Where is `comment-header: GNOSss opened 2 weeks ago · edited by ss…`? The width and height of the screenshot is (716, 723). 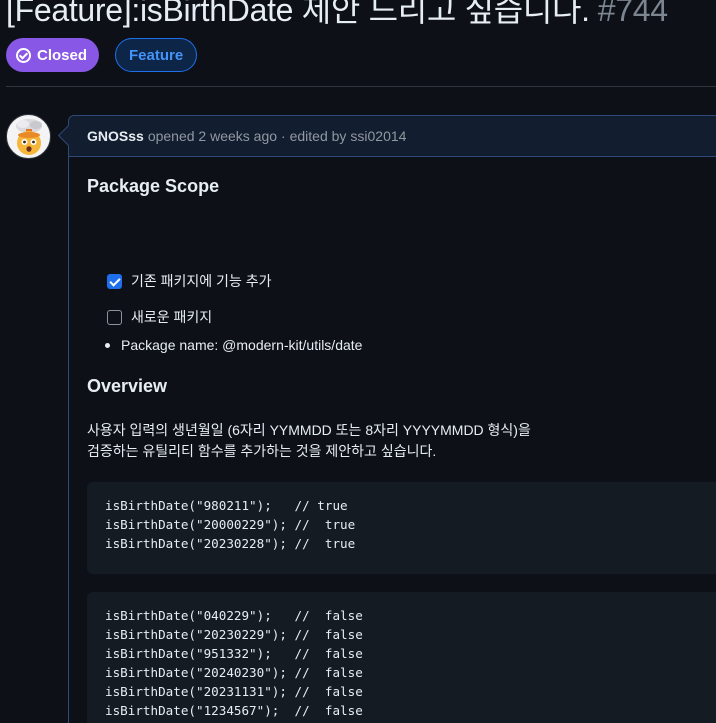
comment-header: GNOSss opened 2 weeks ago · edited by ss… is located at coordinates (392, 136).